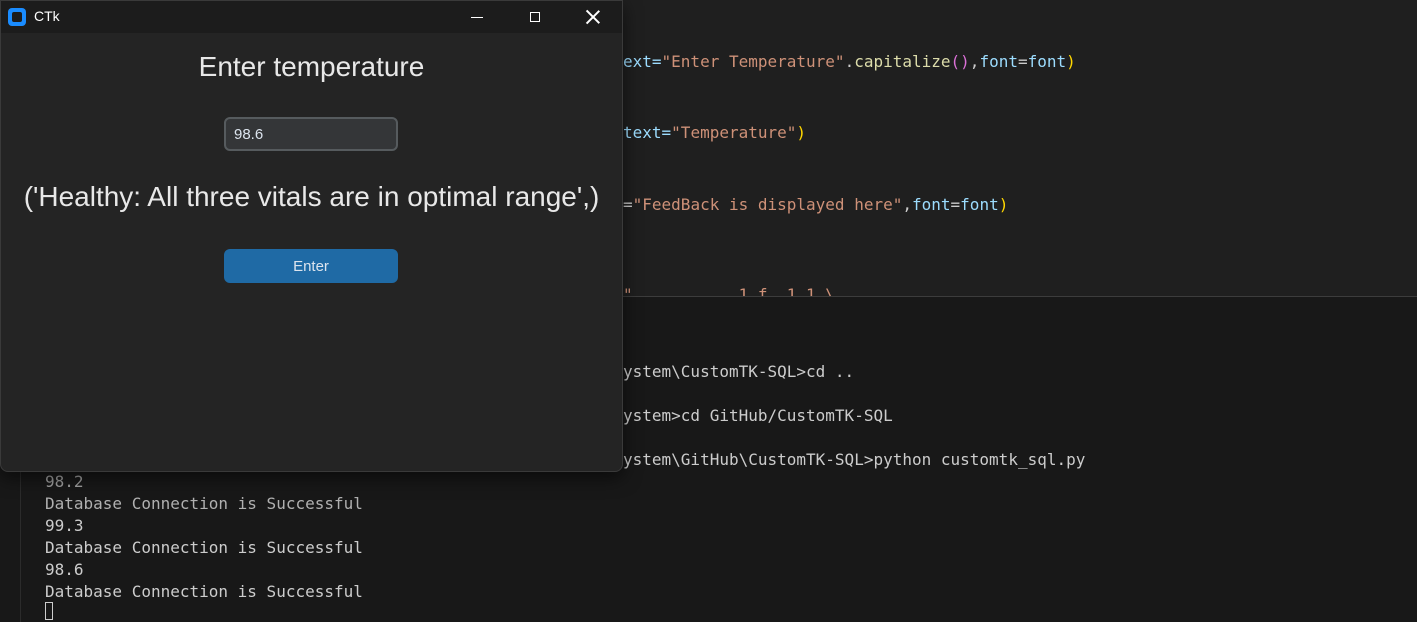 This screenshot has height=622, width=1417. What do you see at coordinates (311, 66) in the screenshot?
I see `heading-label: Enter temperature` at bounding box center [311, 66].